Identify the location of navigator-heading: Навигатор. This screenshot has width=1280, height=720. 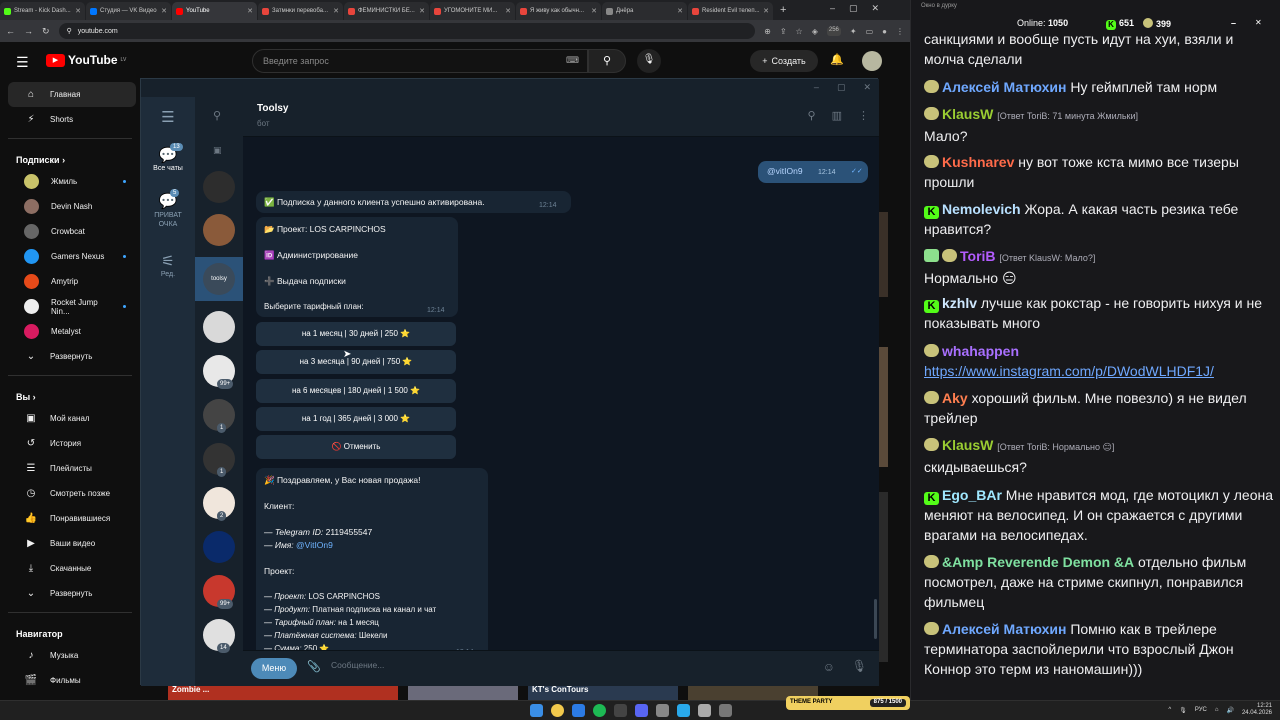
(70, 631).